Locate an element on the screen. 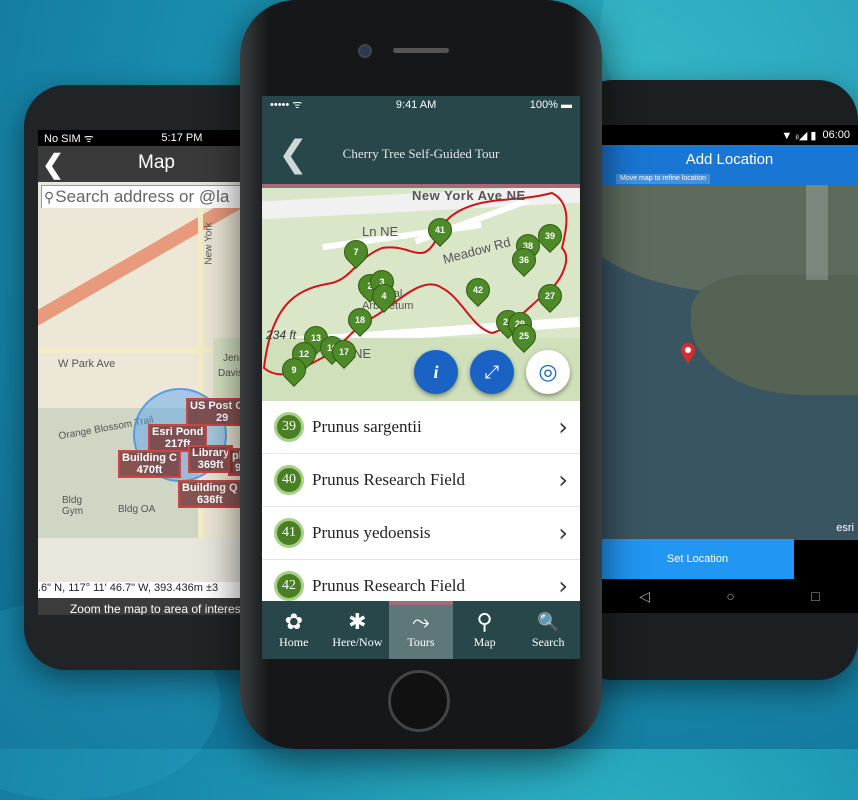  search-input: ⚲ Search address or @la is located at coordinates (157, 197).